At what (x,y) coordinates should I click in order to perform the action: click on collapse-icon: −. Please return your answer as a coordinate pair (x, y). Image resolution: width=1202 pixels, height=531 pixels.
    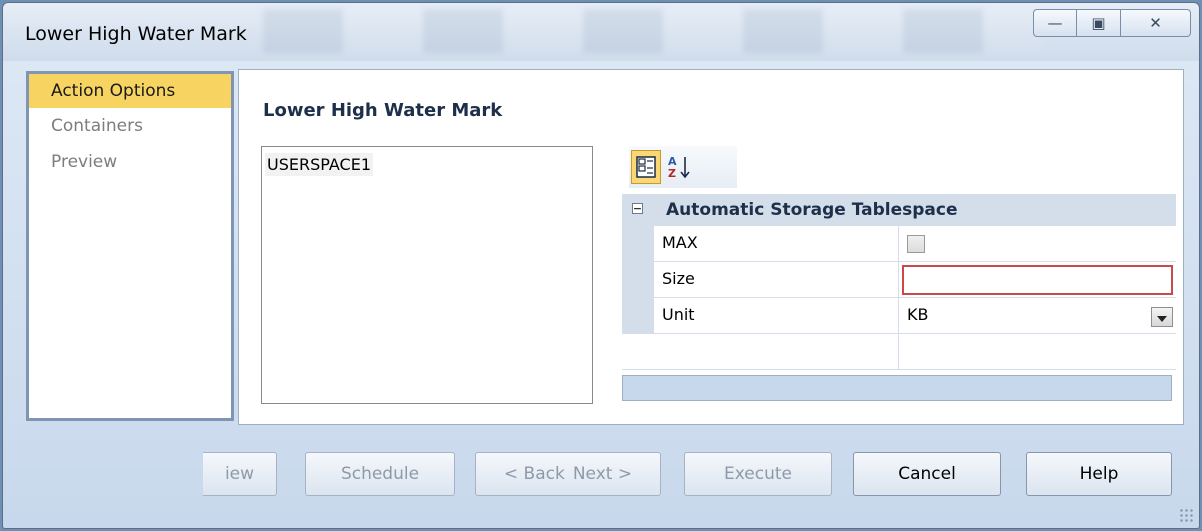
    Looking at the image, I should click on (637, 208).